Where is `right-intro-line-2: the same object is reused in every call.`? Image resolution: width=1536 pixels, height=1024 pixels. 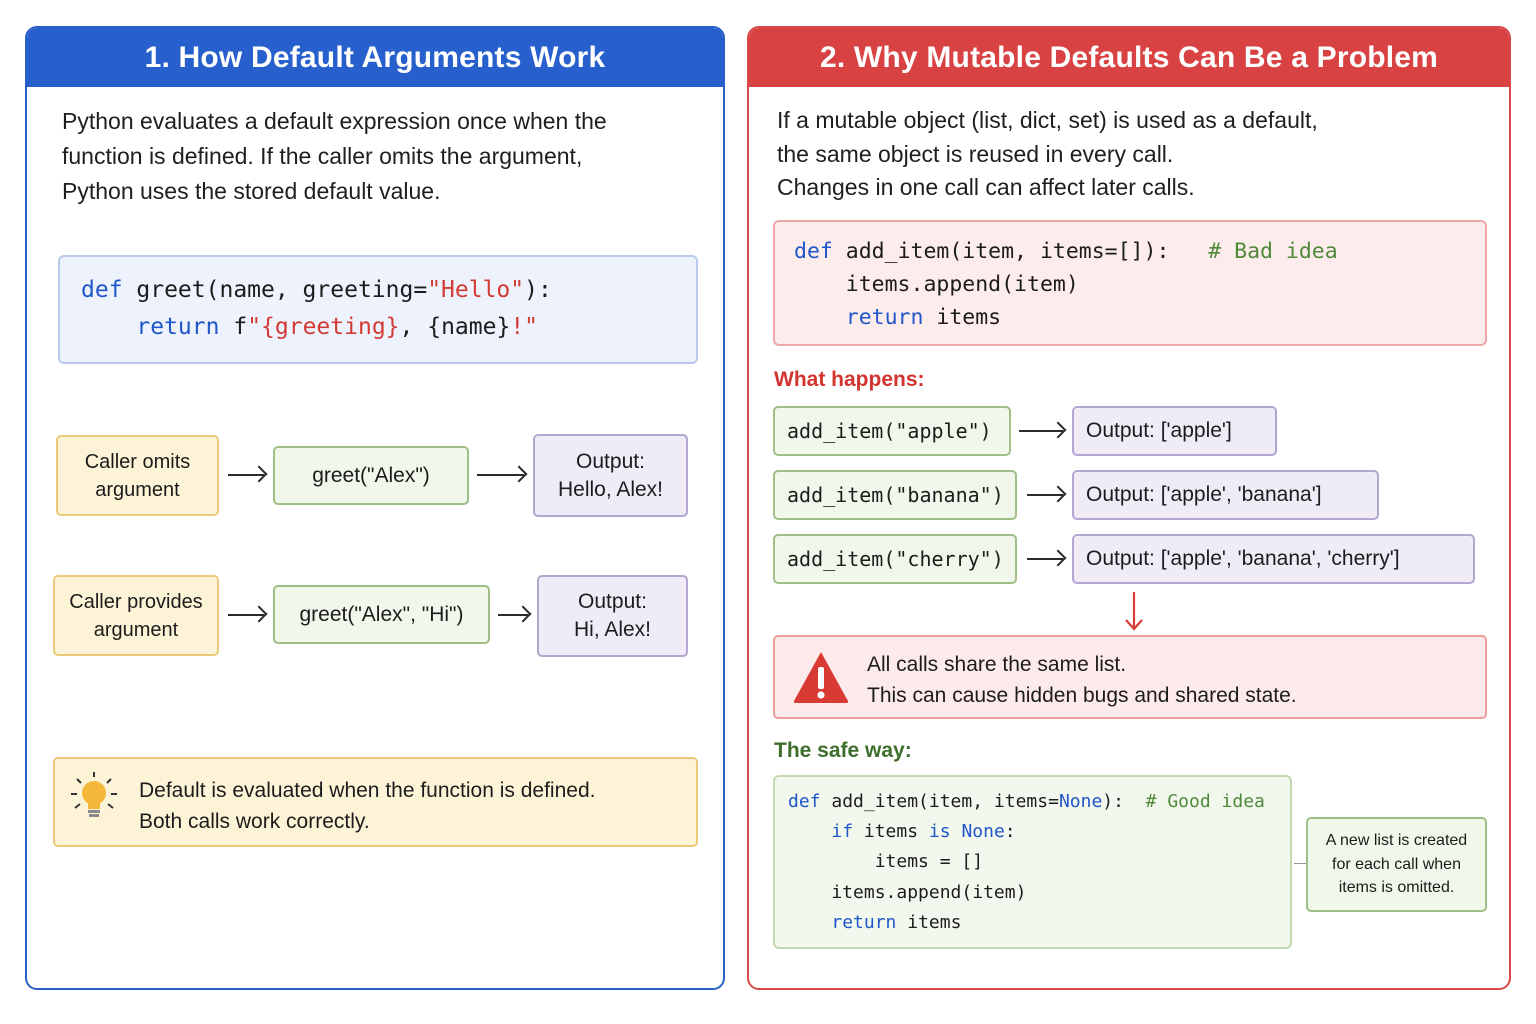 right-intro-line-2: the same object is reused in every call. is located at coordinates (975, 153).